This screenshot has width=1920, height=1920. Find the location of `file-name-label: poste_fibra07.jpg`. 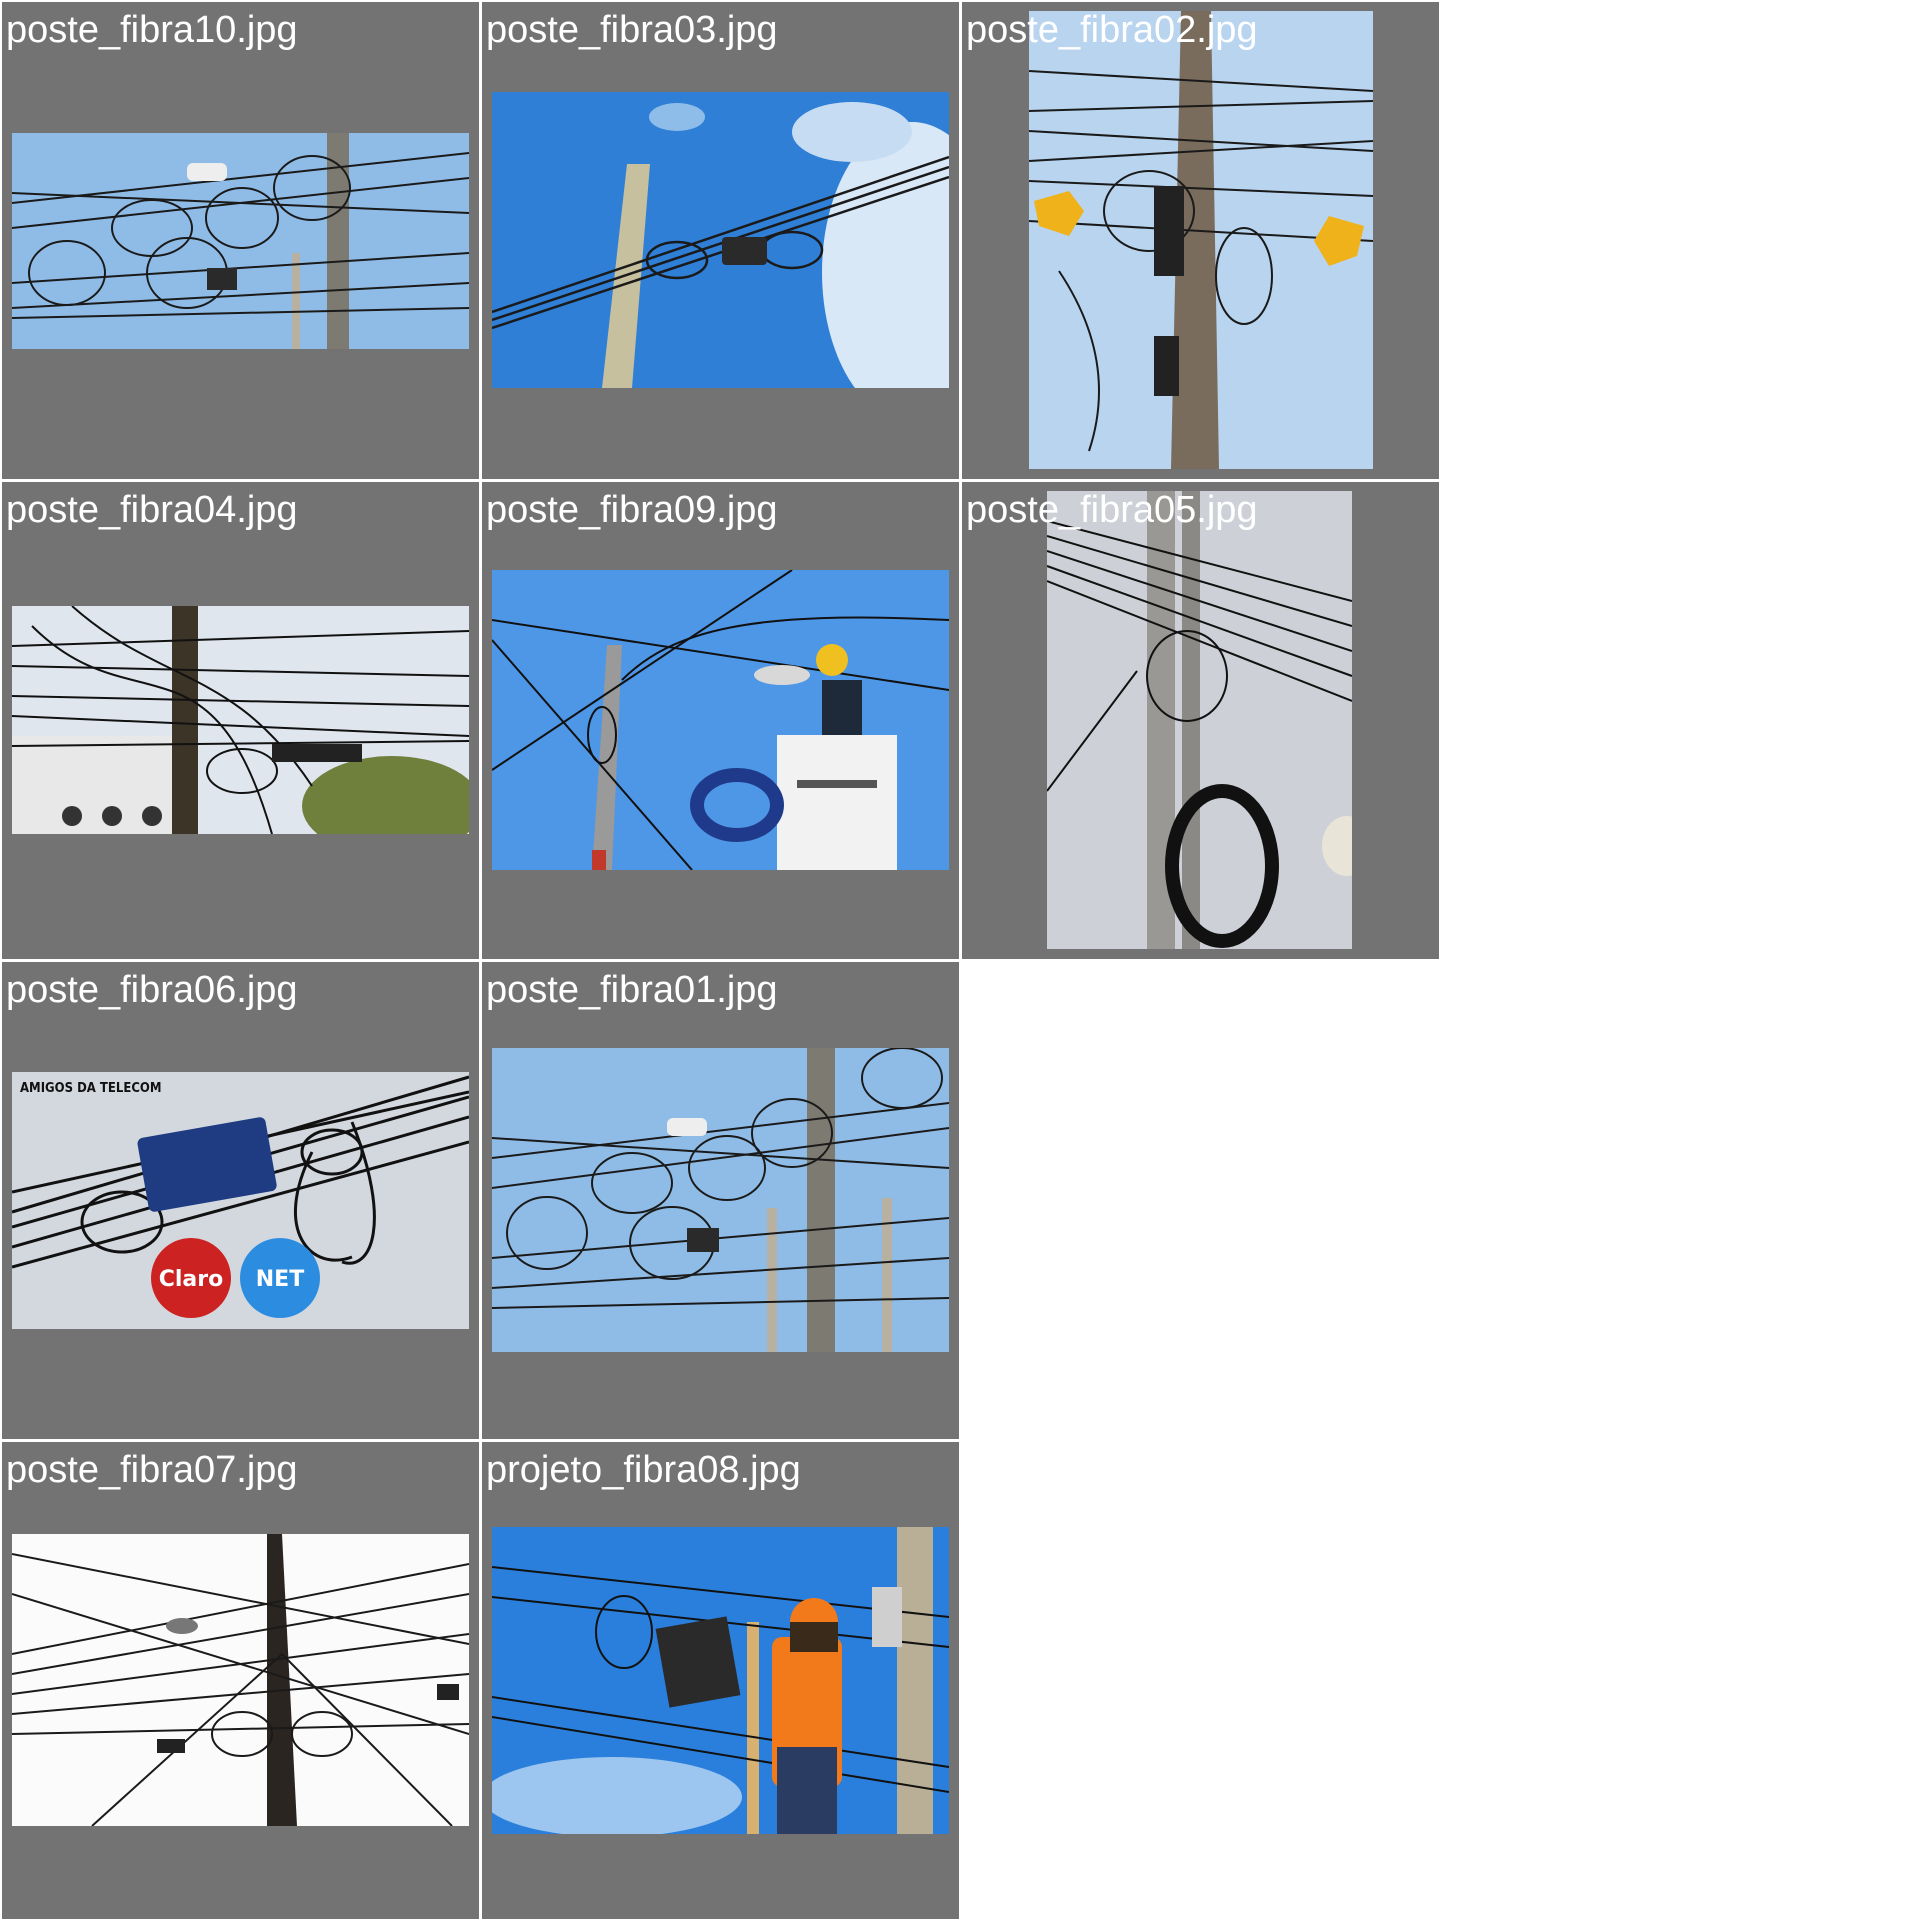

file-name-label: poste_fibra07.jpg is located at coordinates (152, 1470).